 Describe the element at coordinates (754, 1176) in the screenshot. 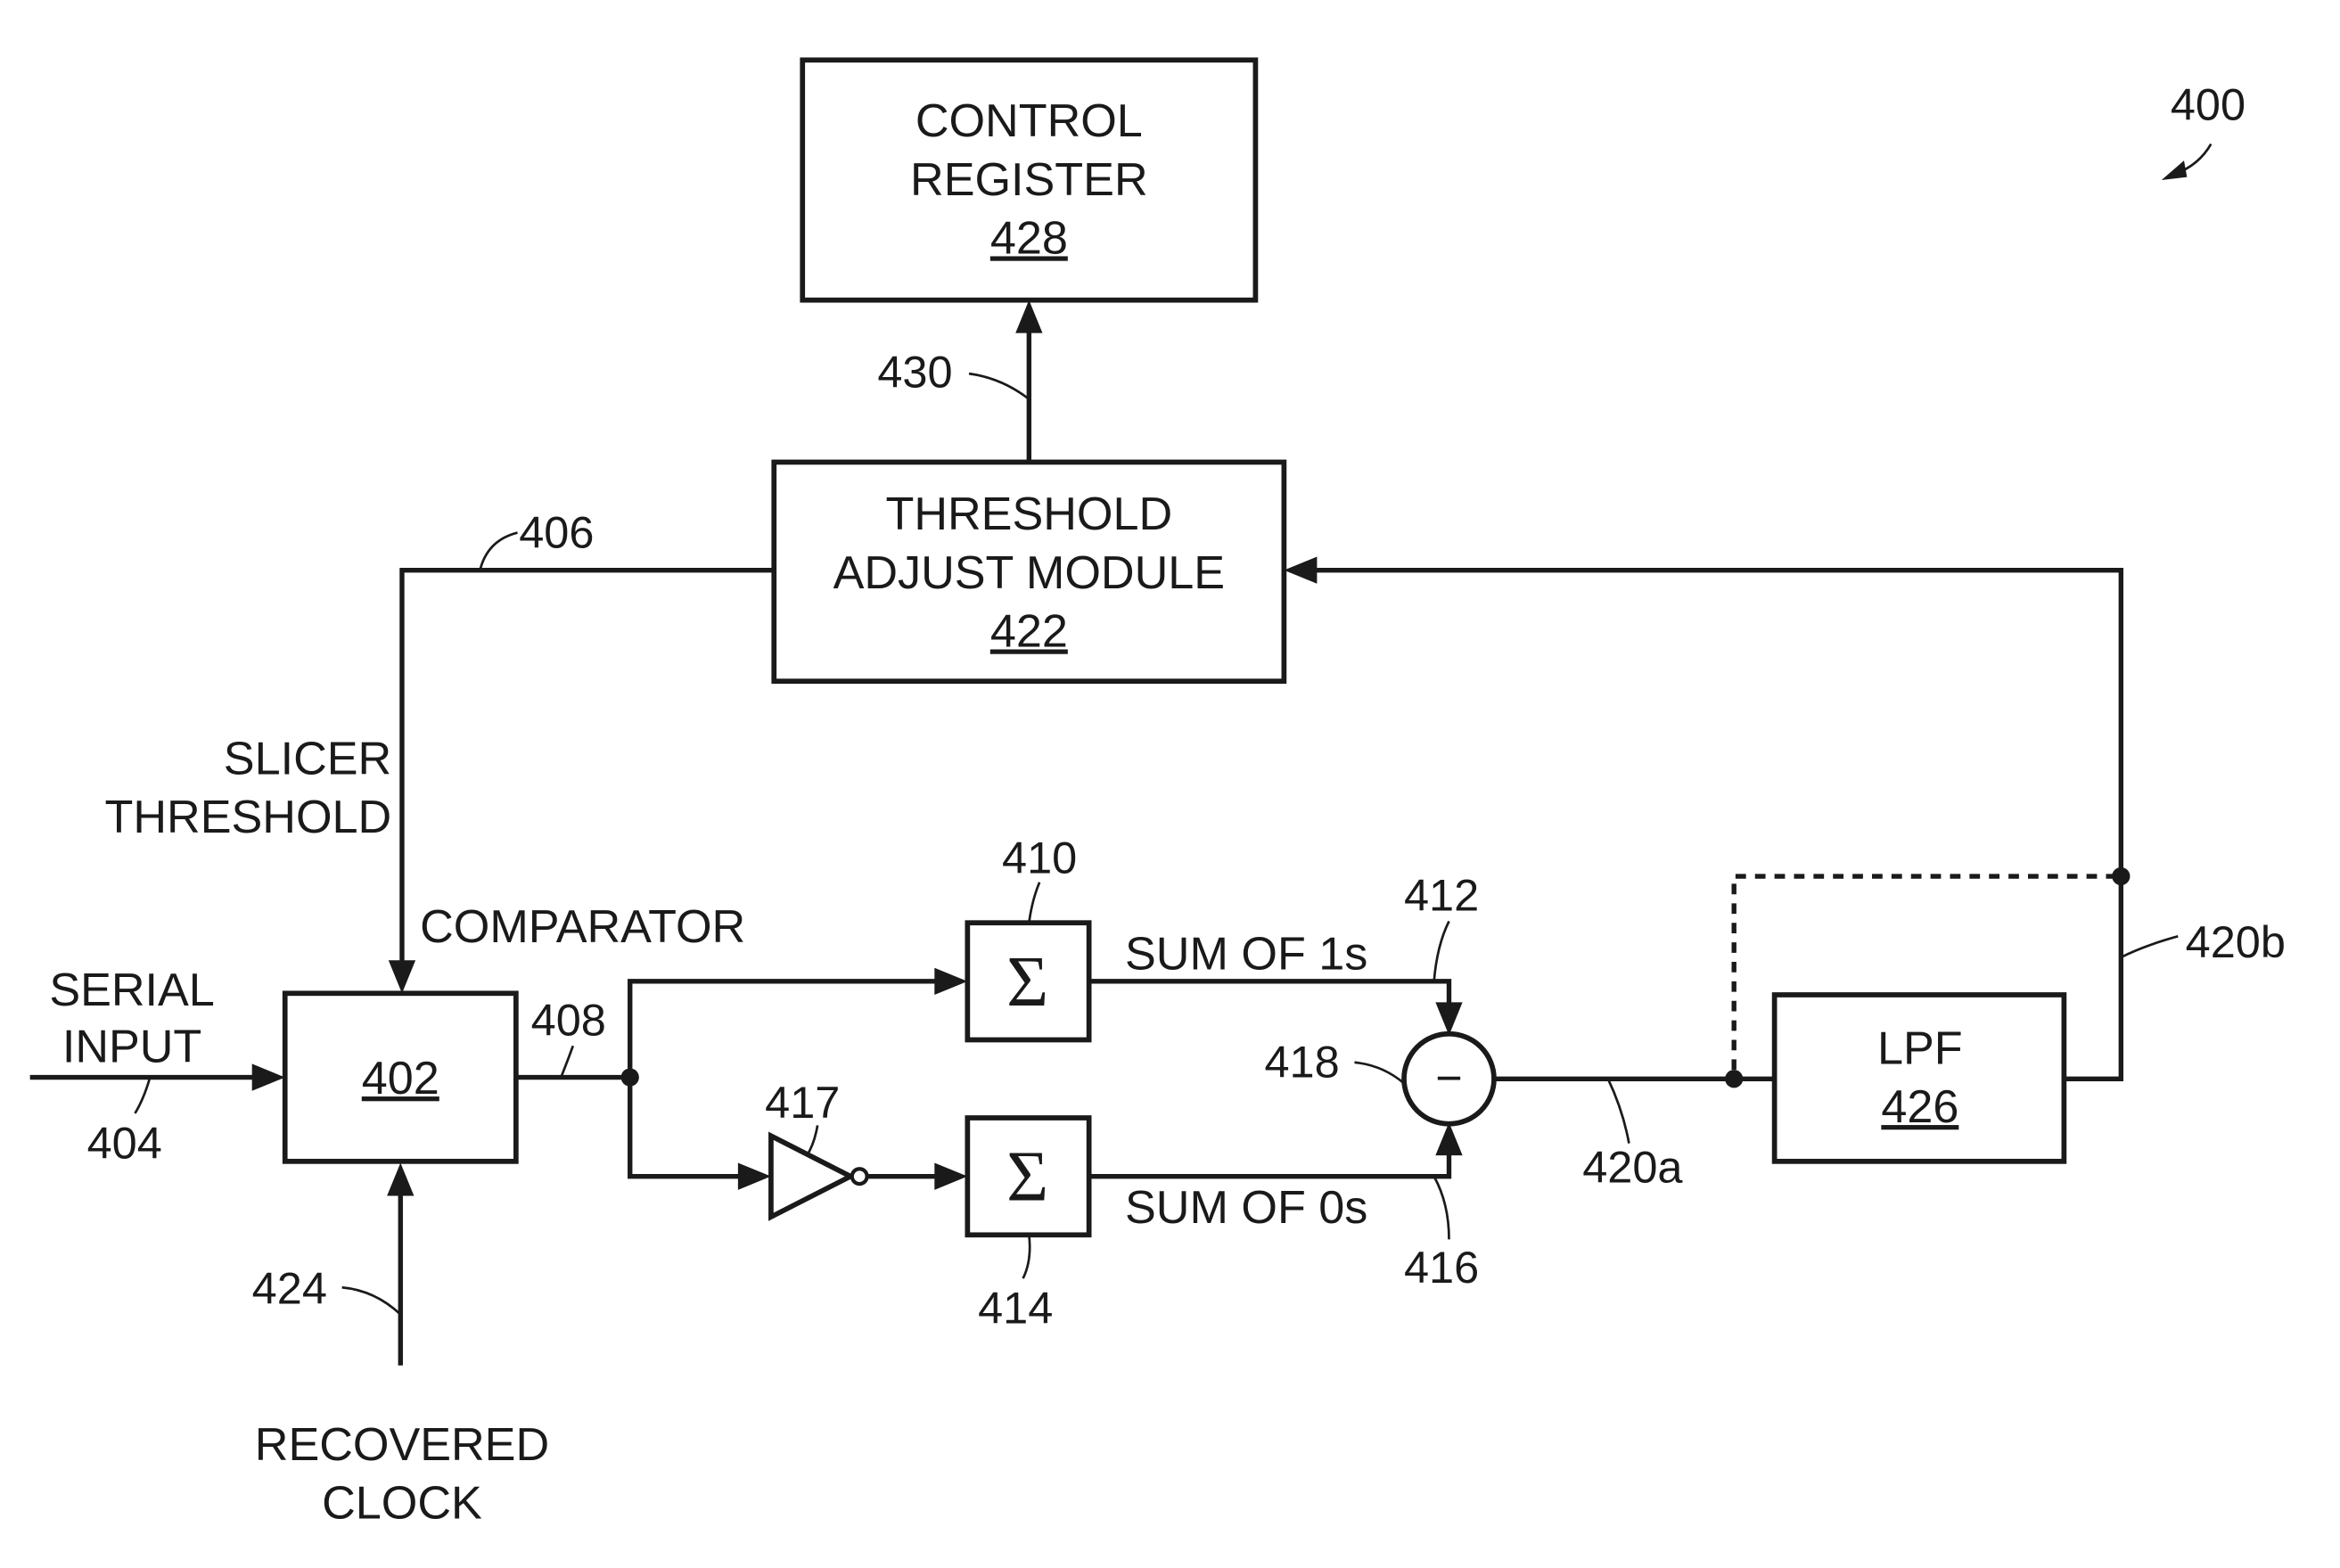

I see `zeros-branch-arrowhead` at that location.